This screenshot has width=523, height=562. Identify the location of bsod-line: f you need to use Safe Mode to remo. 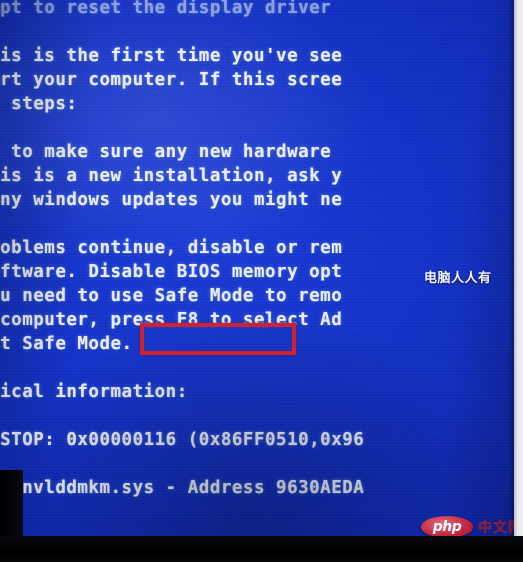
(171, 296).